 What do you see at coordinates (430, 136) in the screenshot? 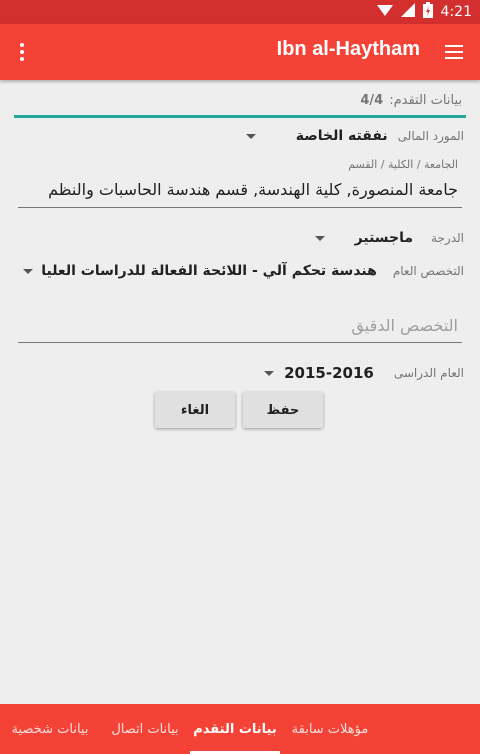
I see `funding-label: المورد المالى` at bounding box center [430, 136].